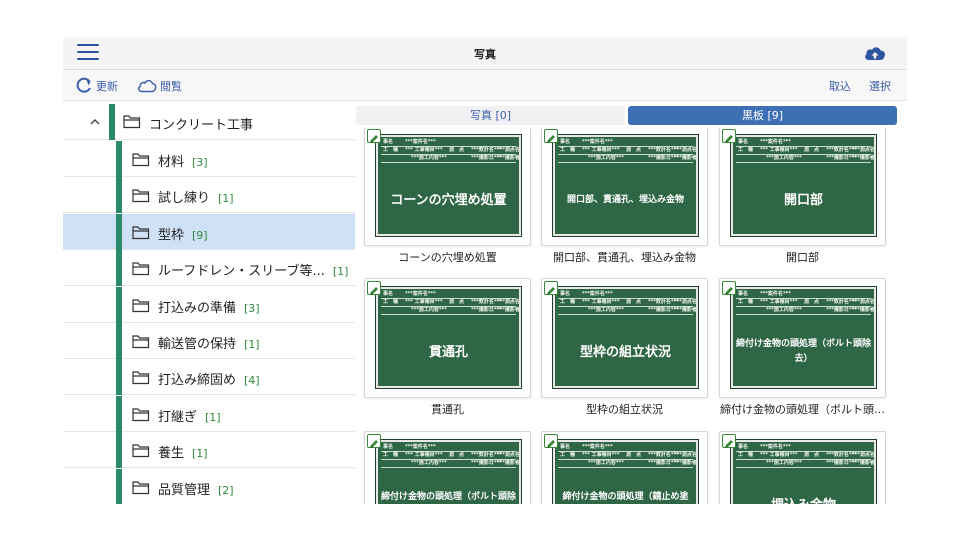 The height and width of the screenshot is (540, 960). Describe the element at coordinates (107, 86) in the screenshot. I see `refresh-label: 更新` at that location.